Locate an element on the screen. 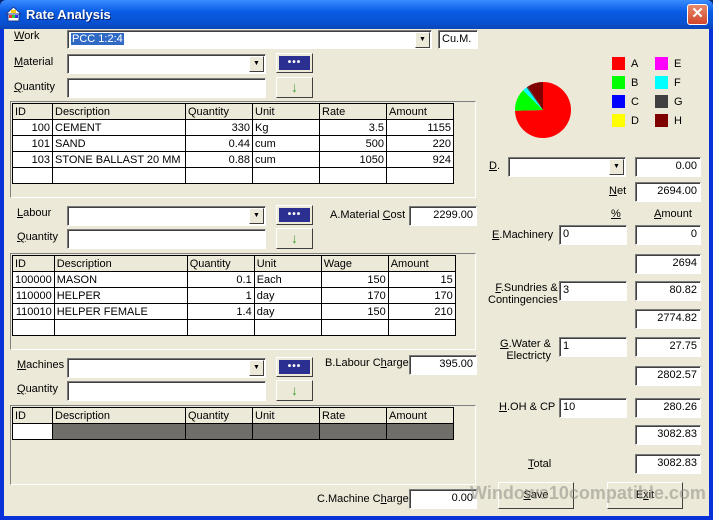 This screenshot has height=520, width=713. table-cell: CEMENT is located at coordinates (119, 127).